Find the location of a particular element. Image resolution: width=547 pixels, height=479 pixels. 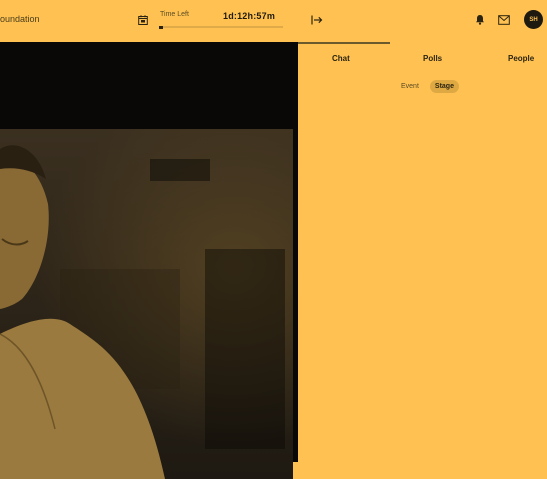

user-avatar: SH is located at coordinates (533, 19).